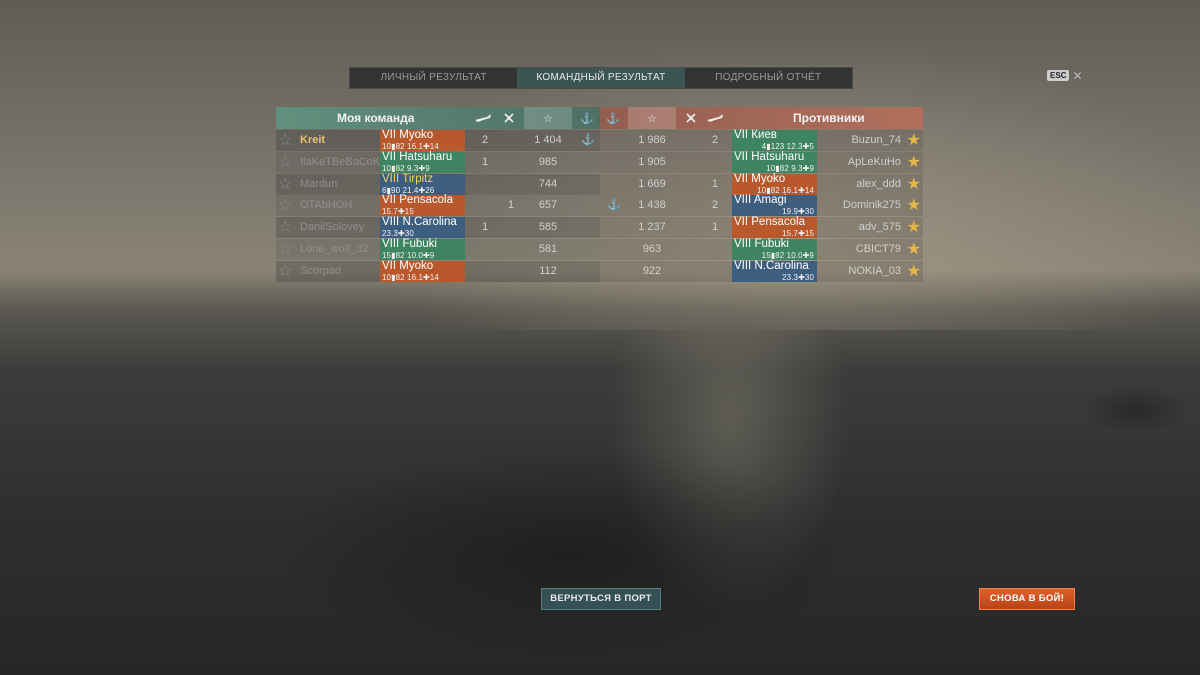 This screenshot has height=675, width=1200. What do you see at coordinates (874, 162) in the screenshot?
I see `player-name: ApLeKuHo` at bounding box center [874, 162].